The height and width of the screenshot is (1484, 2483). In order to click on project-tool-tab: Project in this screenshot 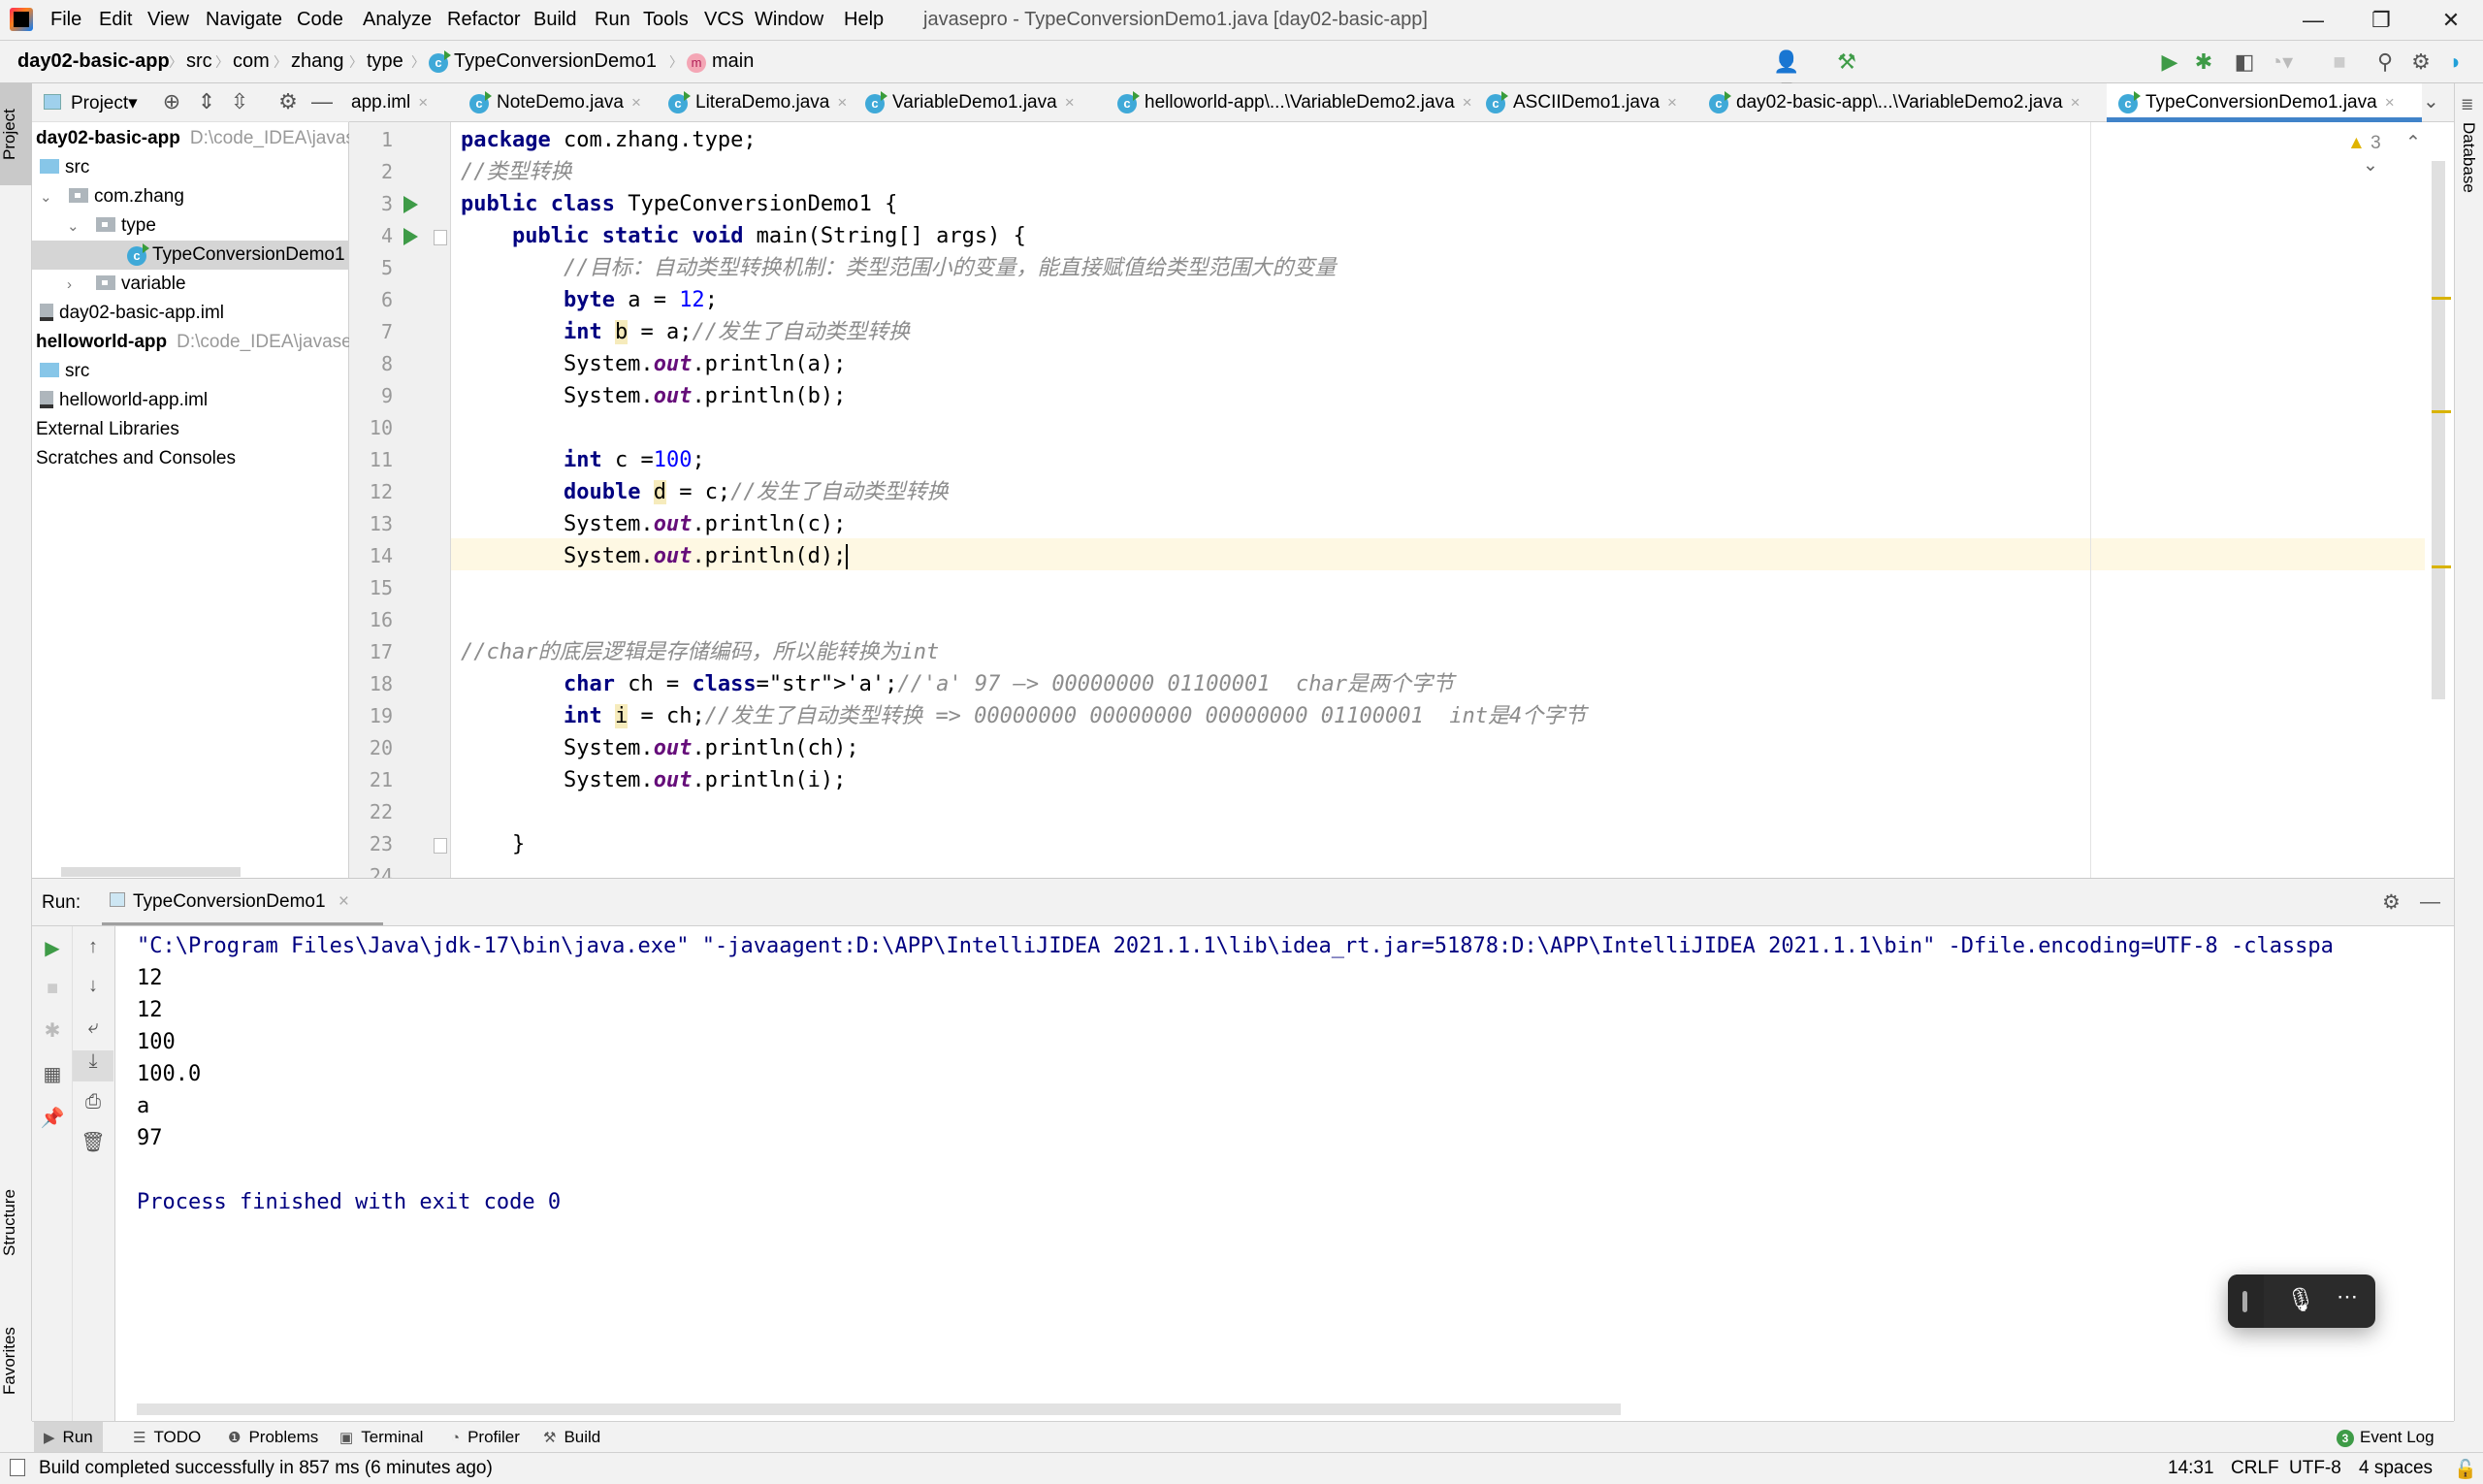, I will do `click(16, 134)`.